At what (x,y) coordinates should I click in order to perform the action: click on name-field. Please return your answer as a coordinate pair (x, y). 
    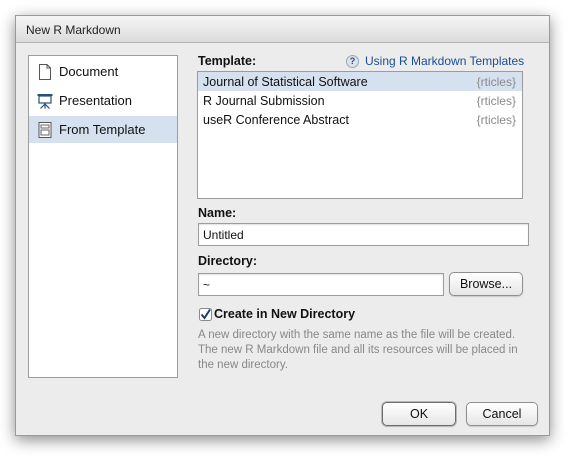
    Looking at the image, I should click on (363, 234).